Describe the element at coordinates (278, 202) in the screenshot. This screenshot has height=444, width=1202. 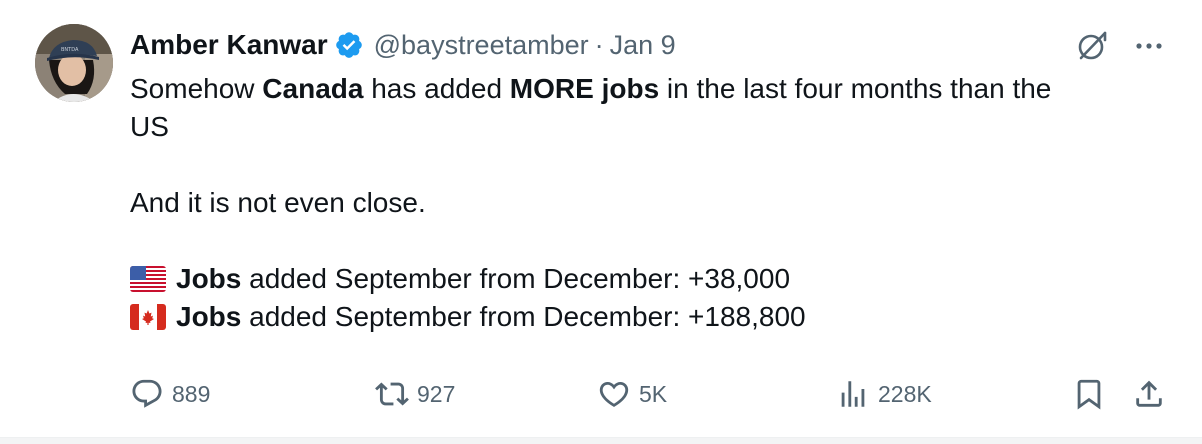
I see `tweet-line-3: And it is not even close.` at that location.